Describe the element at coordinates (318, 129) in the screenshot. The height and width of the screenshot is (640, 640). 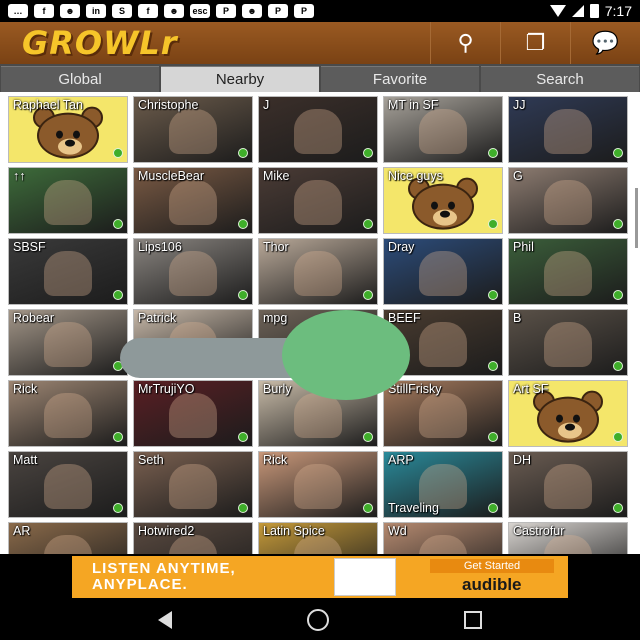
I see `profile-tile: J` at that location.